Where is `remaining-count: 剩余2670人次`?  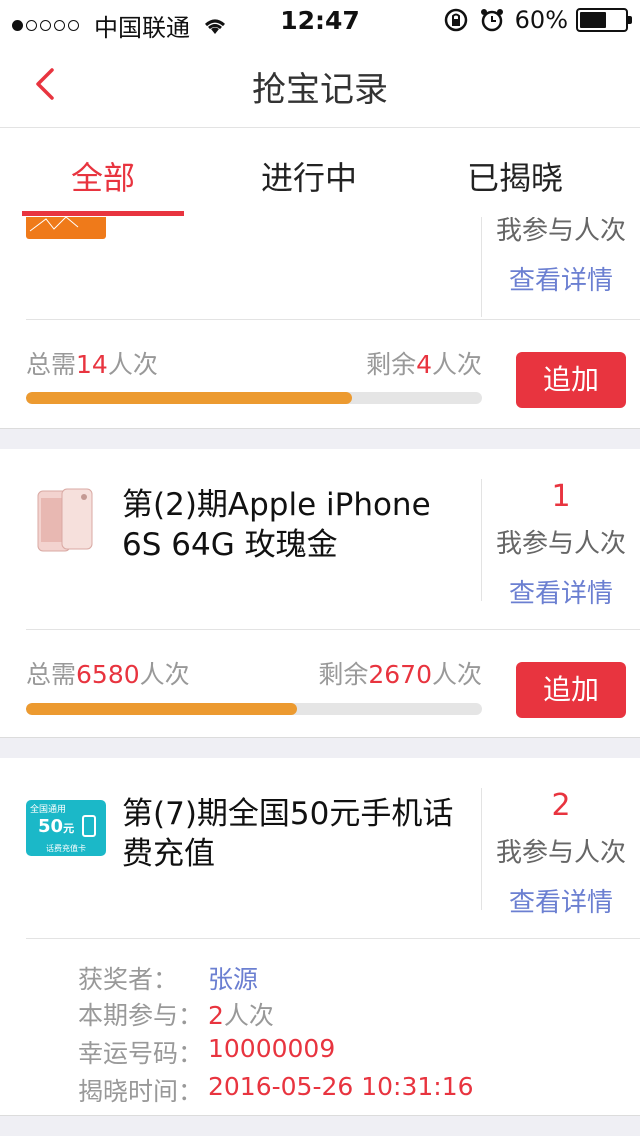 remaining-count: 剩余2670人次 is located at coordinates (400, 674).